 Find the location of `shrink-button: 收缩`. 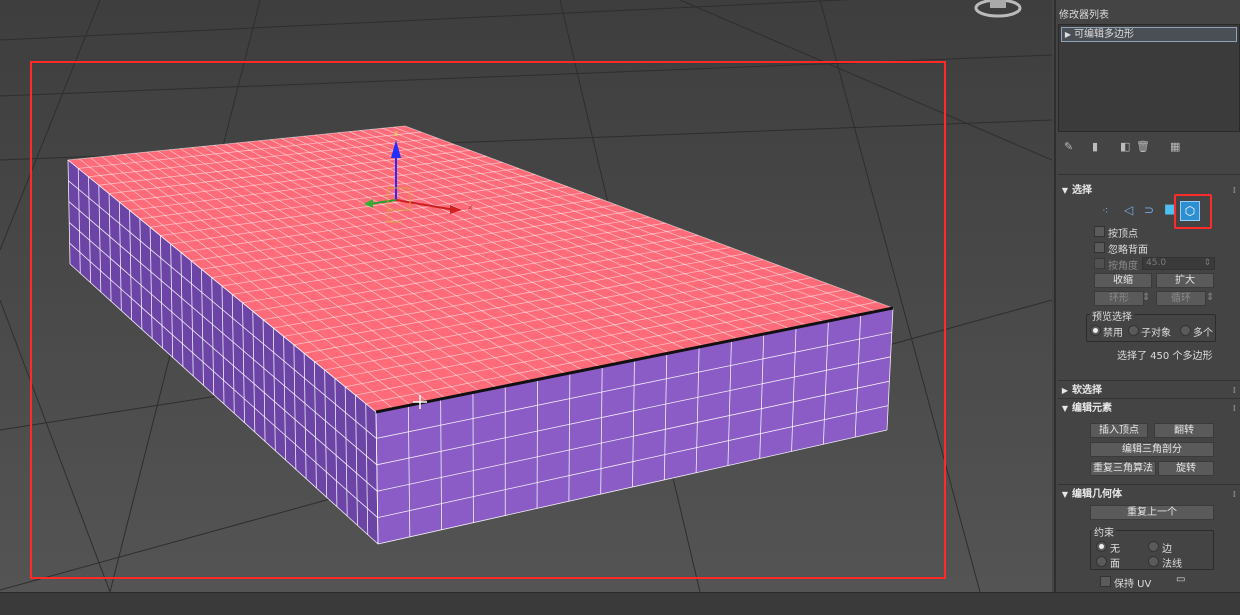

shrink-button: 收缩 is located at coordinates (1123, 280).